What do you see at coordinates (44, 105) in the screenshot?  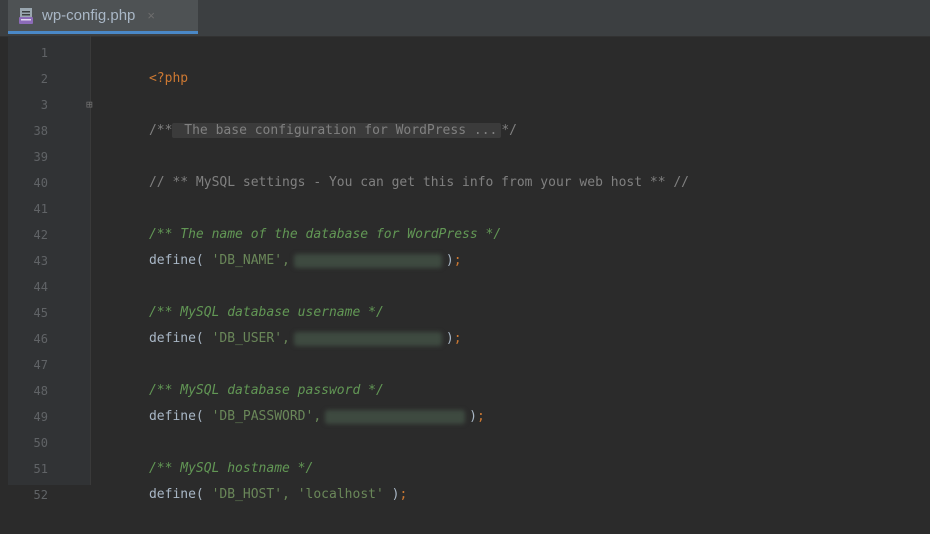 I see `line-number: 3` at bounding box center [44, 105].